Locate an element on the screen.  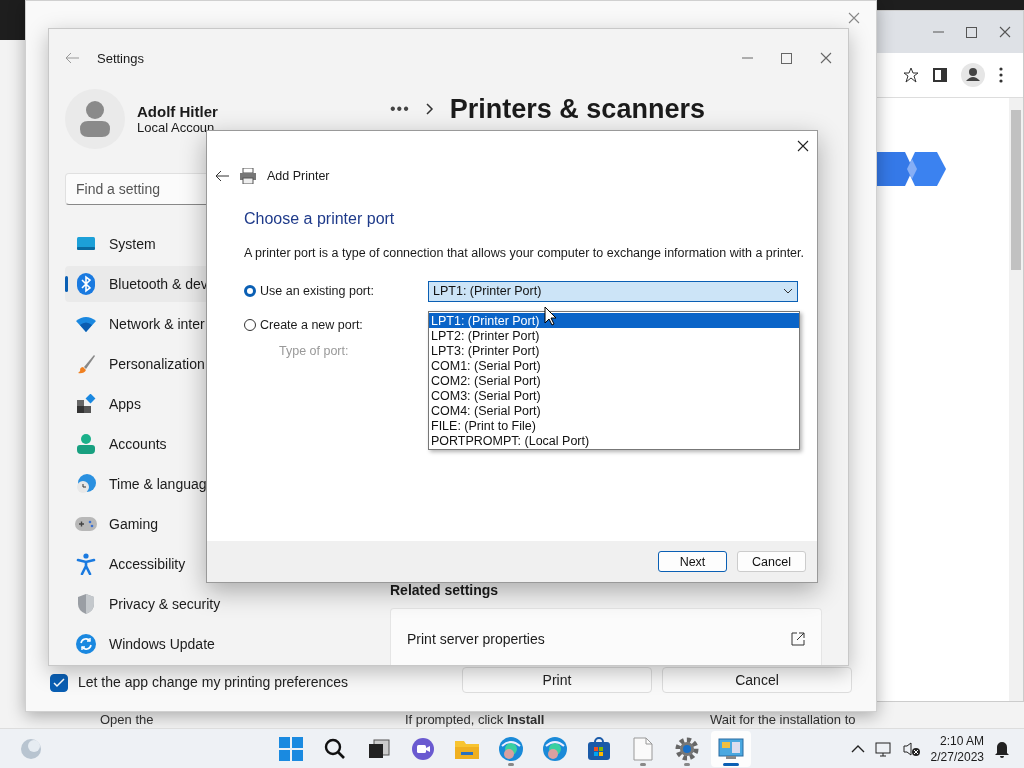
wifi-icon is located at coordinates (86, 324).